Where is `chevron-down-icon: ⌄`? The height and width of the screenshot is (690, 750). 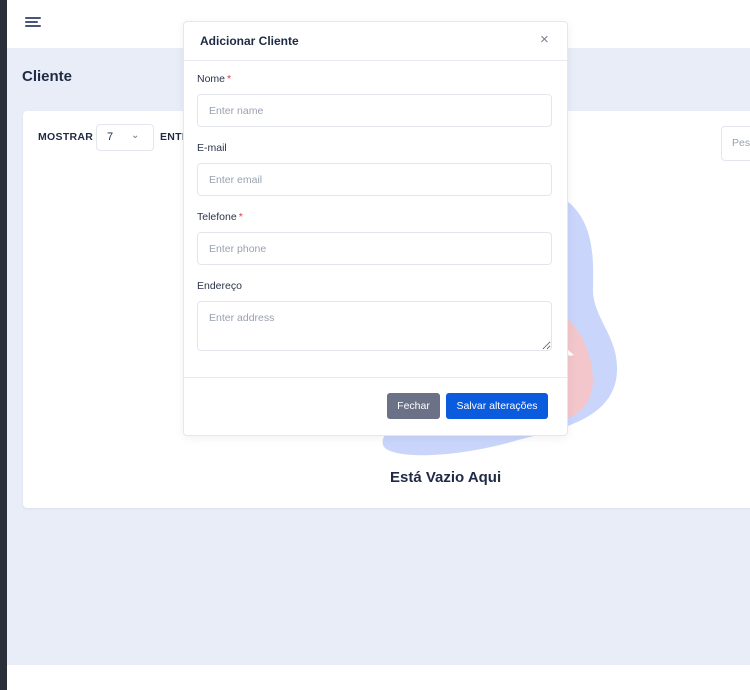
chevron-down-icon: ⌄ is located at coordinates (135, 135).